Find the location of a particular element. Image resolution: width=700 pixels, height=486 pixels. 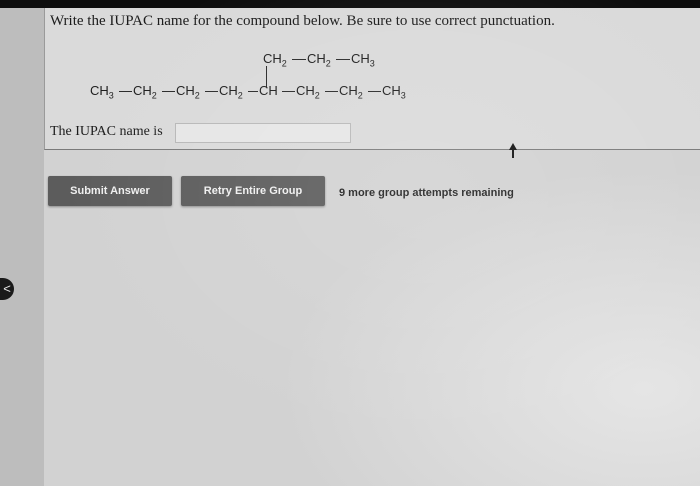

attempts-remaining-text: 9 more group attempts remaining is located at coordinates (426, 193).